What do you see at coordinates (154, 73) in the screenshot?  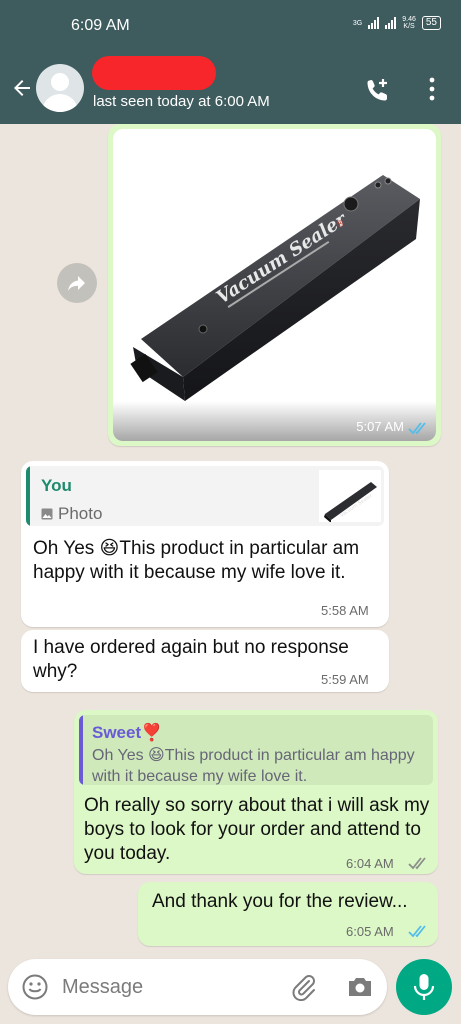 I see `contact-name-redacted` at bounding box center [154, 73].